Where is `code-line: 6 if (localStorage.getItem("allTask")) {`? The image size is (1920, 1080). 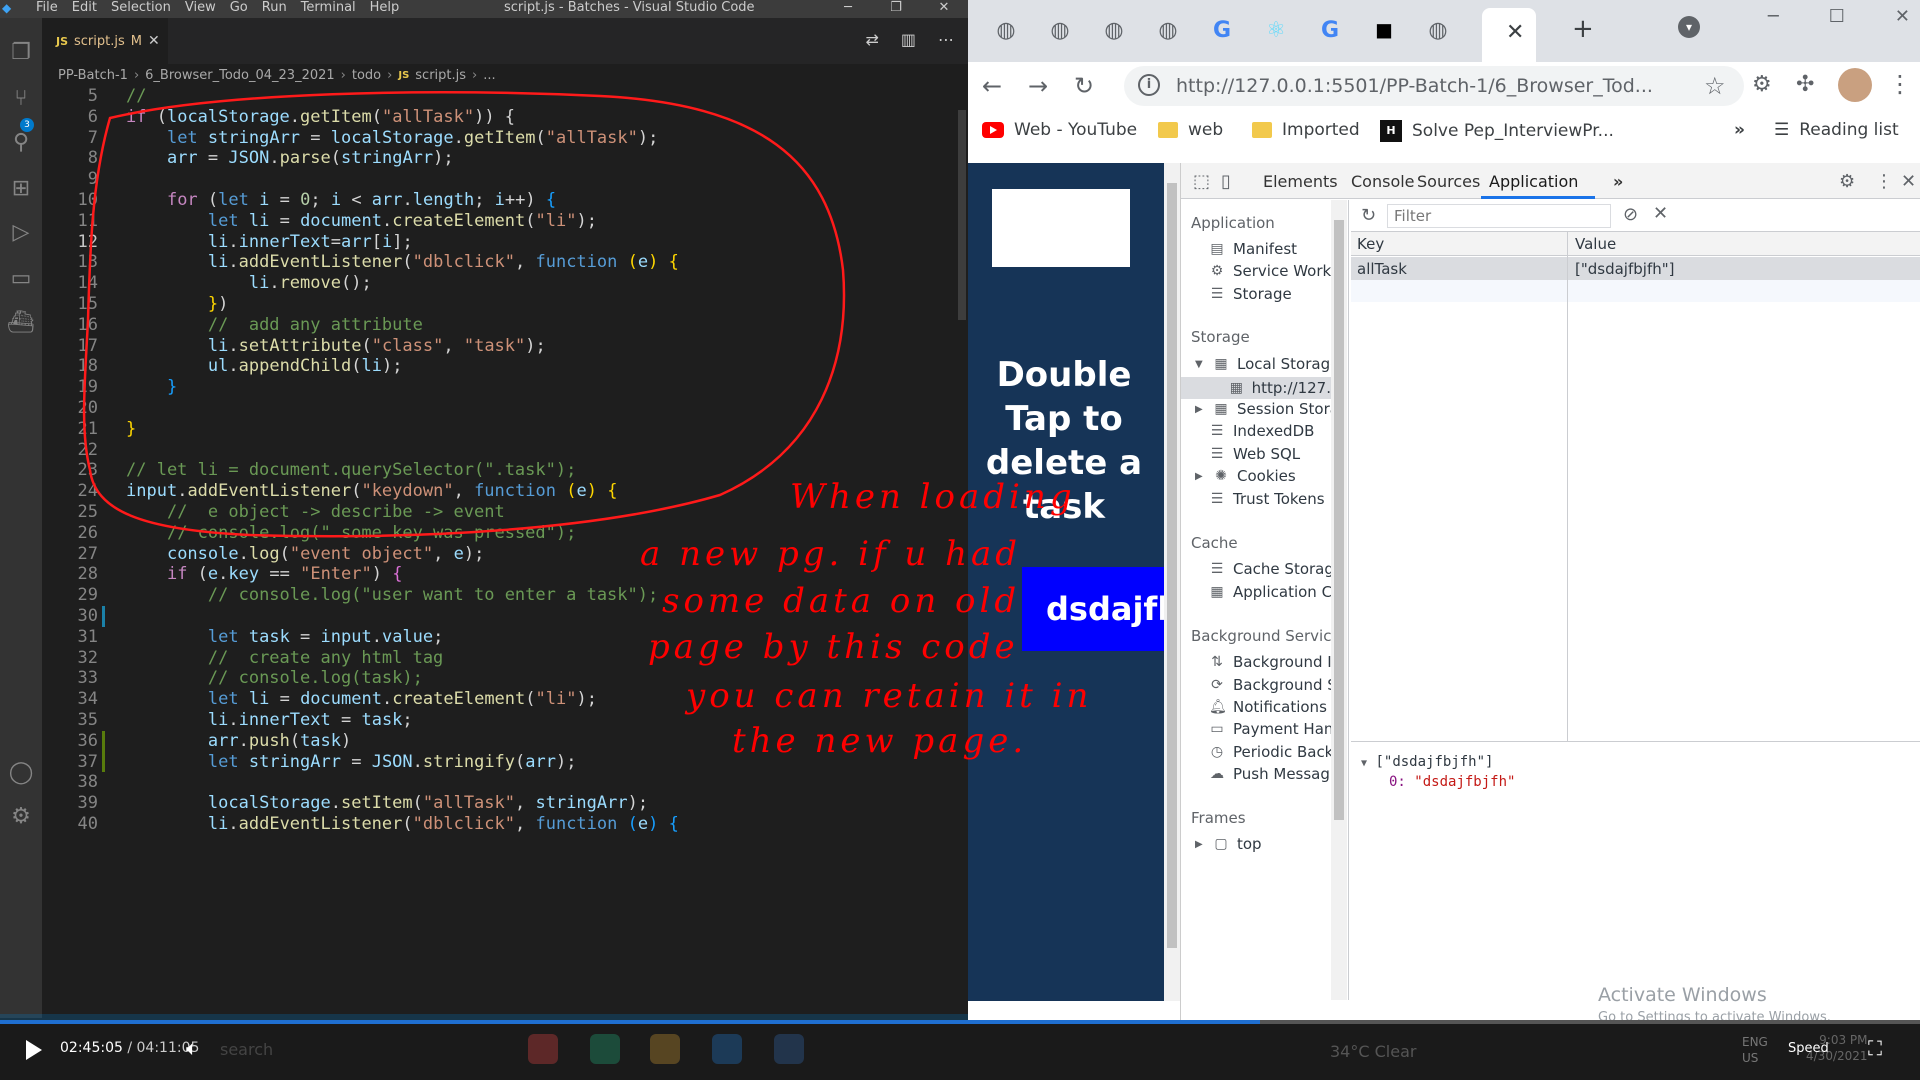
code-line: 6 if (localStorage.getItem("allTask")) { is located at coordinates (505, 117).